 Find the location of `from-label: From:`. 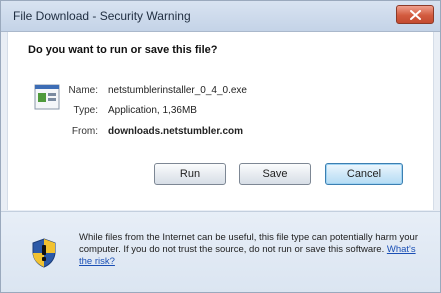

from-label: From: is located at coordinates (84, 131).